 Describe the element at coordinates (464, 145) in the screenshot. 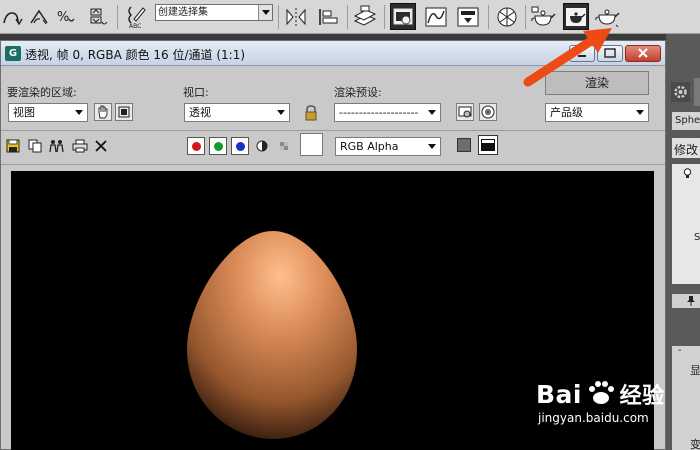

I see `toggle-ui-overlay-button` at that location.